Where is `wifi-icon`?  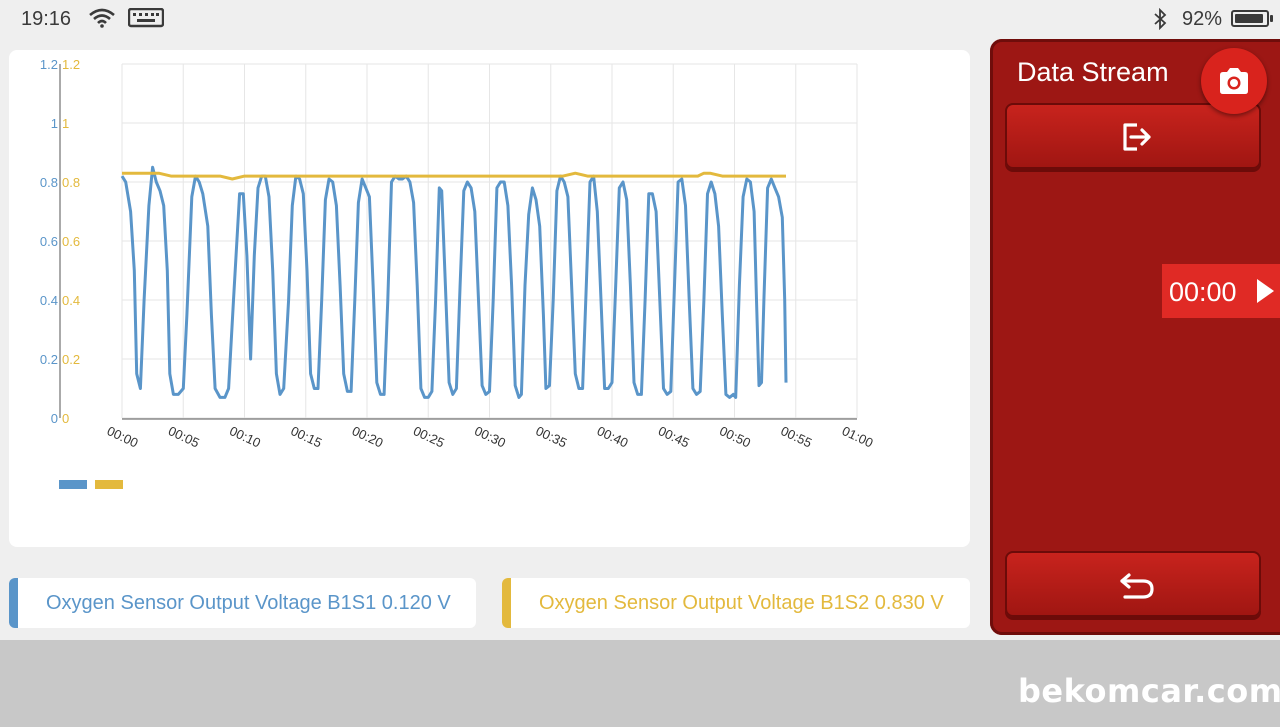 wifi-icon is located at coordinates (102, 18).